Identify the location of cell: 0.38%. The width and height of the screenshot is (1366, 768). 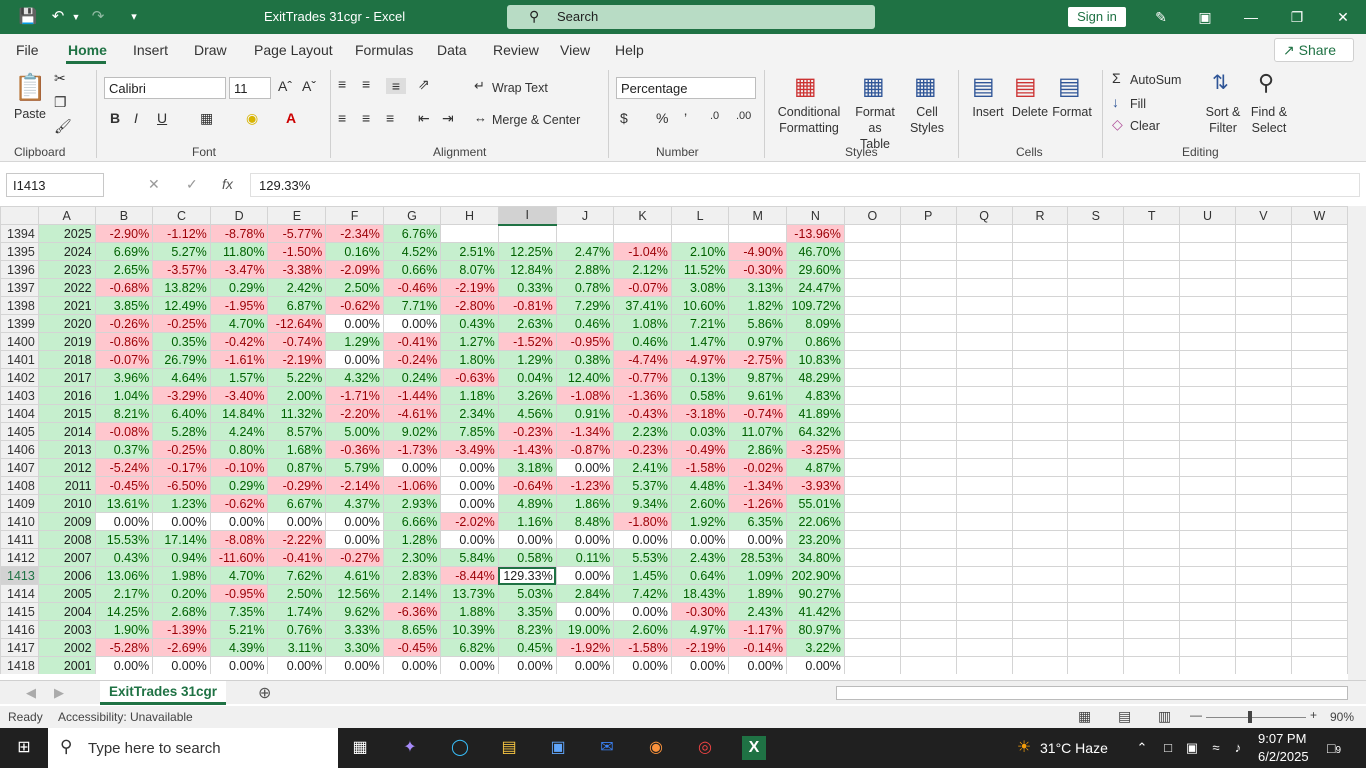
(585, 359).